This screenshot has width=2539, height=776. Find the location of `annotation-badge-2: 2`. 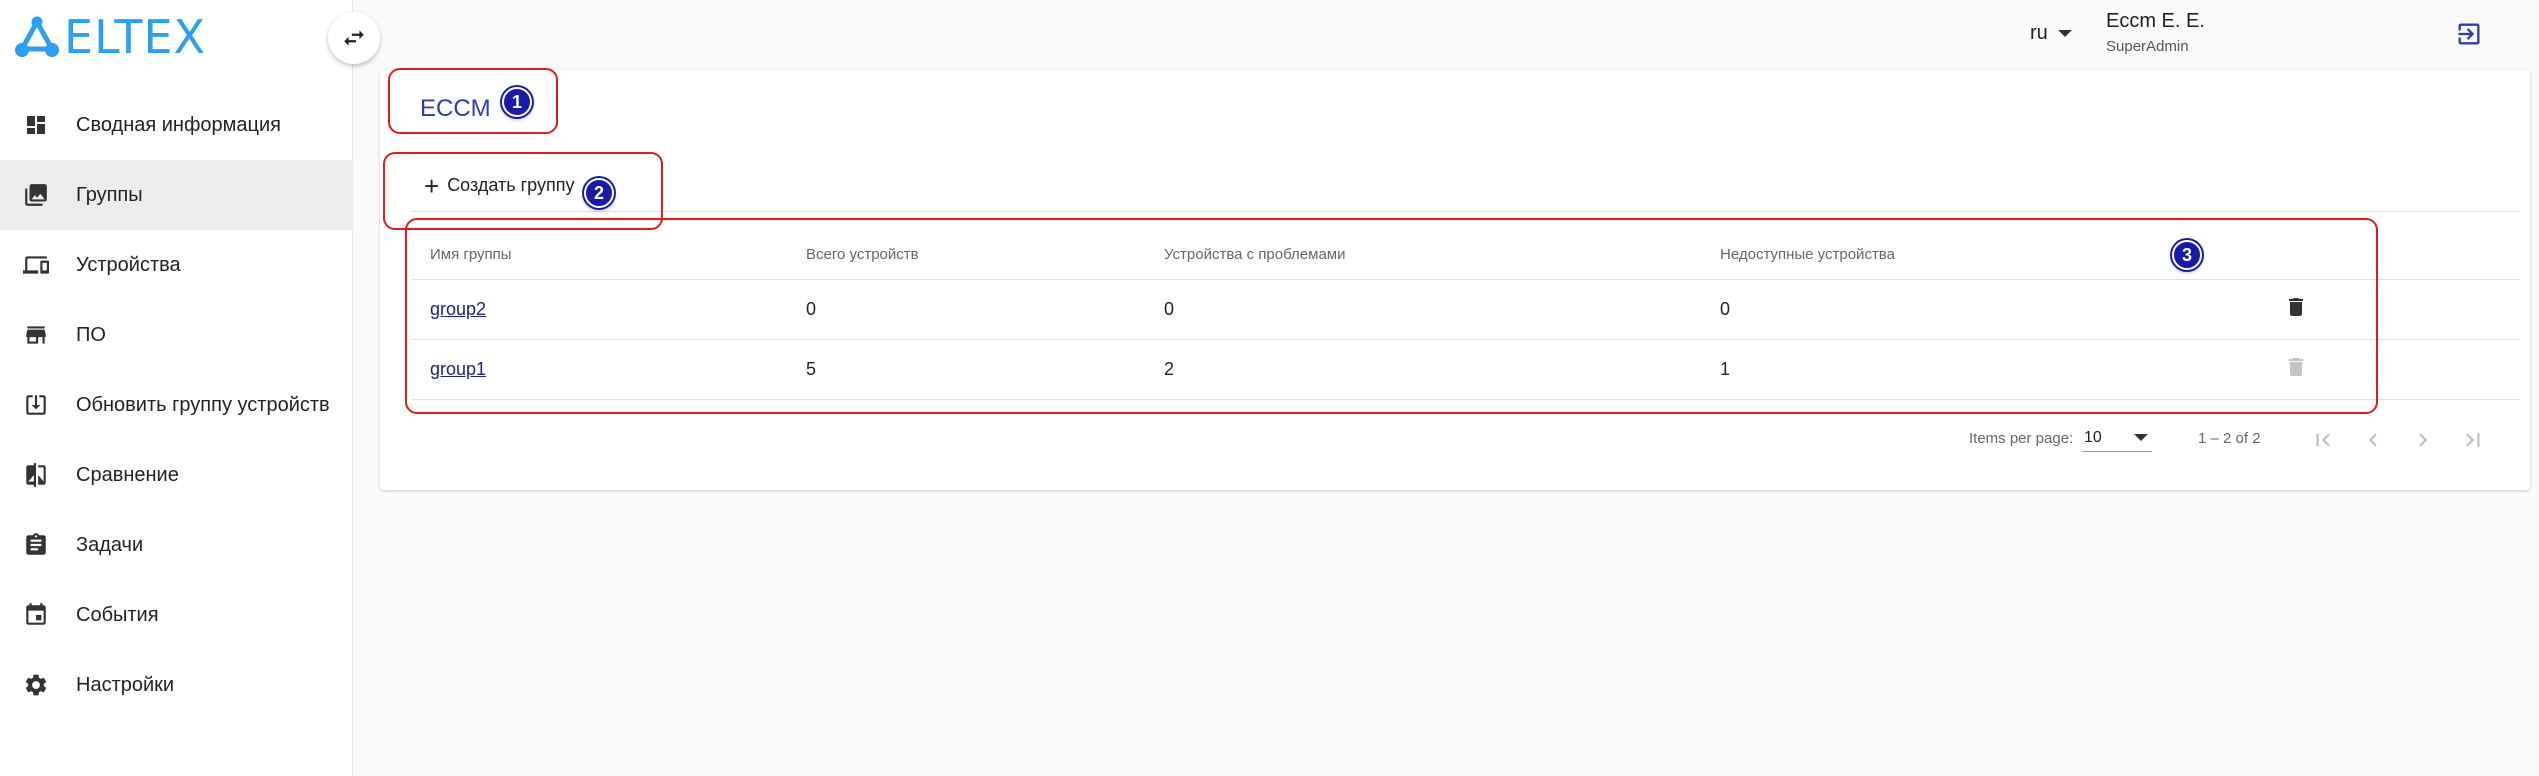

annotation-badge-2: 2 is located at coordinates (599, 193).